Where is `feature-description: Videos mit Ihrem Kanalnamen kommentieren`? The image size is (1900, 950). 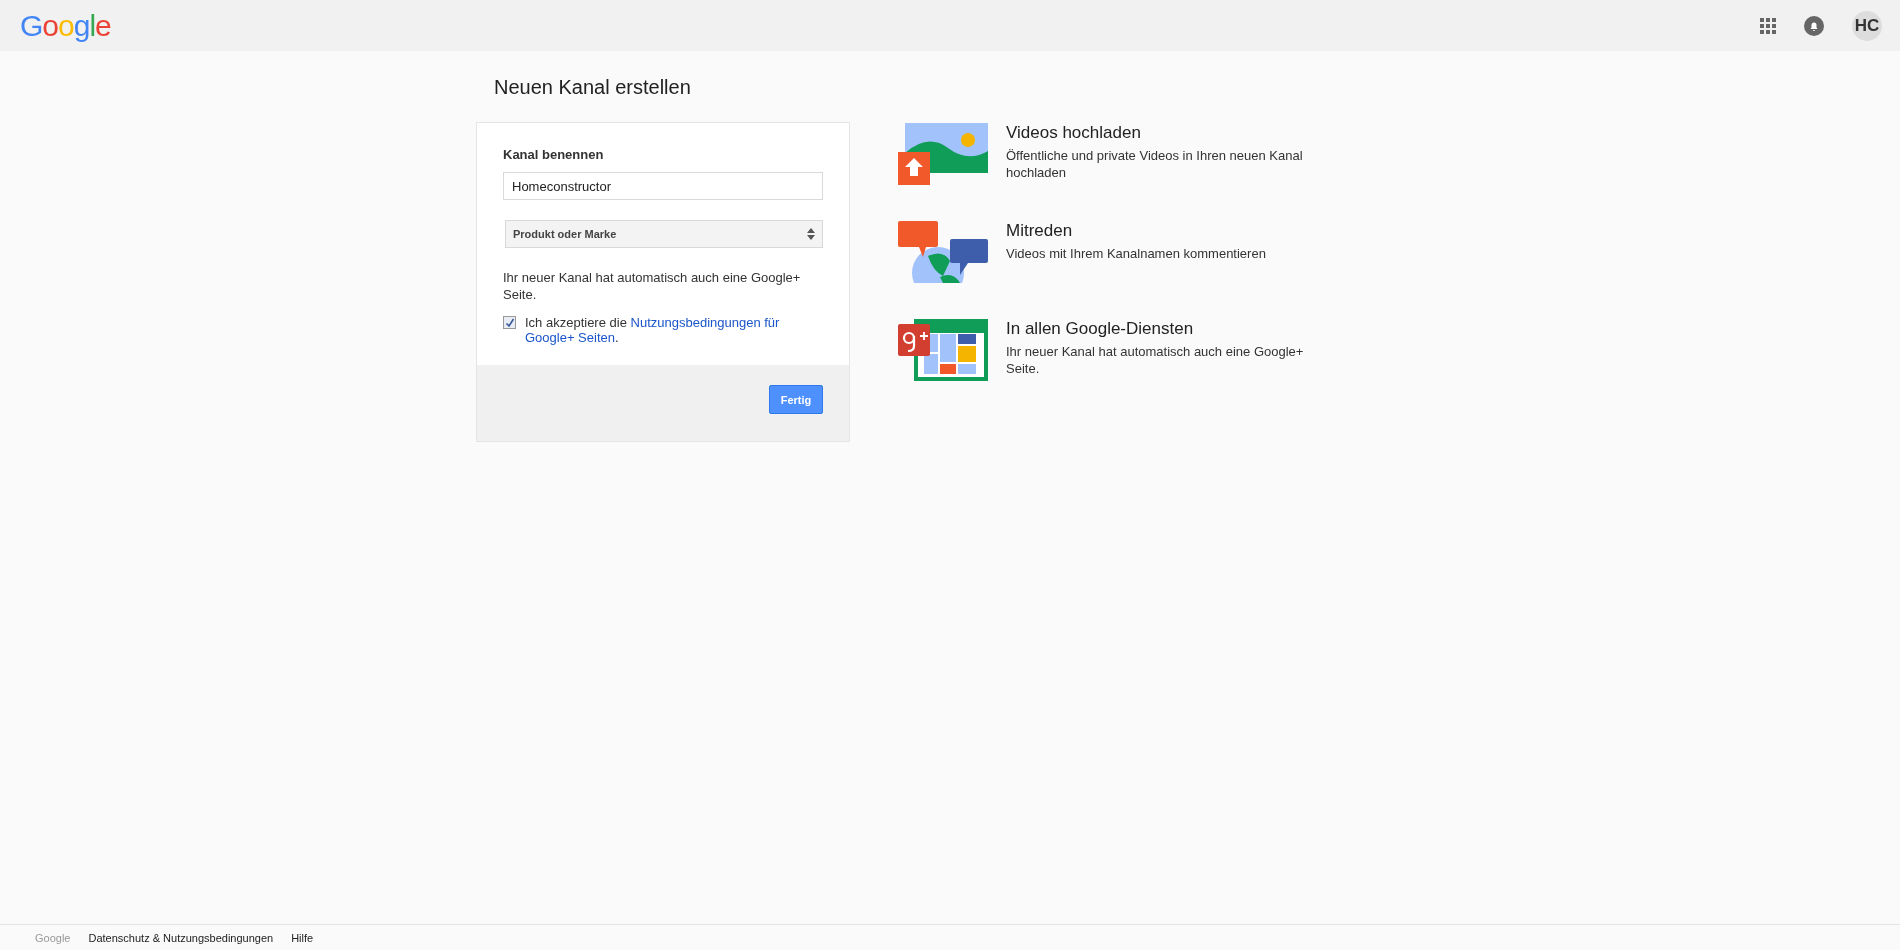 feature-description: Videos mit Ihrem Kanalnamen kommentieren is located at coordinates (1136, 253).